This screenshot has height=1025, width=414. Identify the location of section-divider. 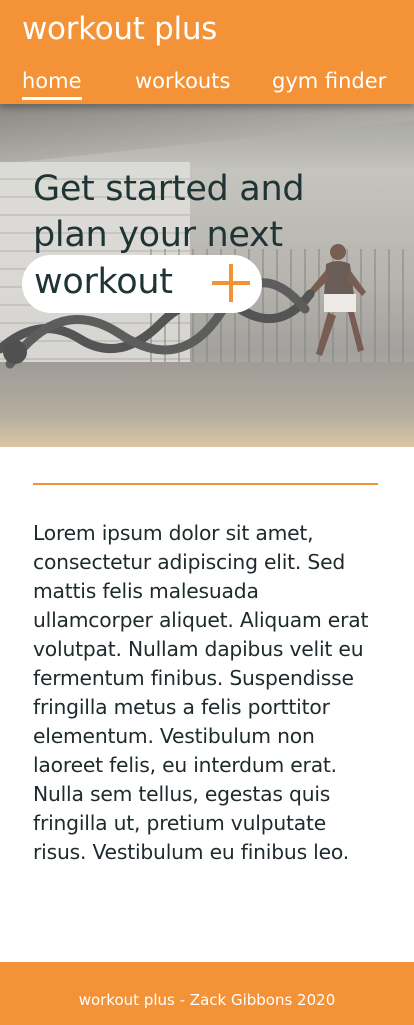
(205, 484).